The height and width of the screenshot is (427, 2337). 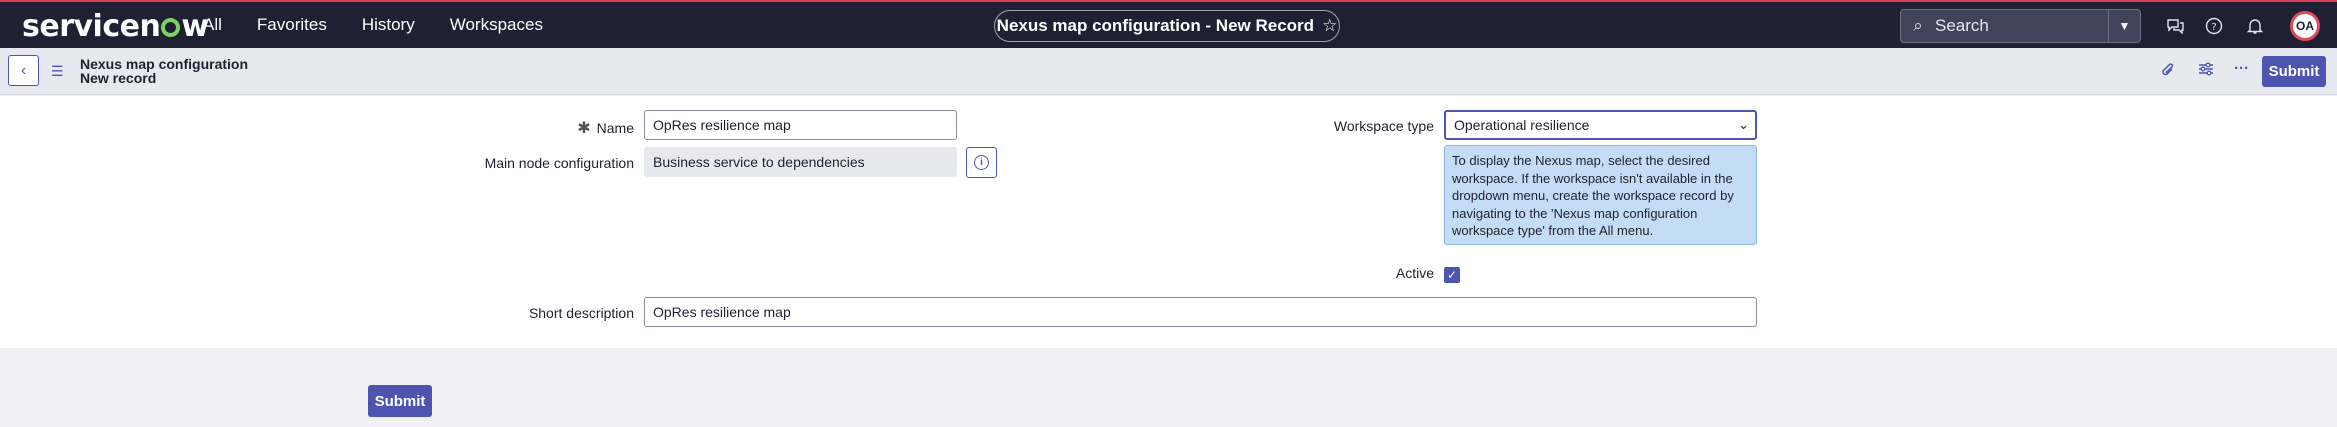 What do you see at coordinates (559, 163) in the screenshot?
I see `main-node-configuration-label: Main node configuration` at bounding box center [559, 163].